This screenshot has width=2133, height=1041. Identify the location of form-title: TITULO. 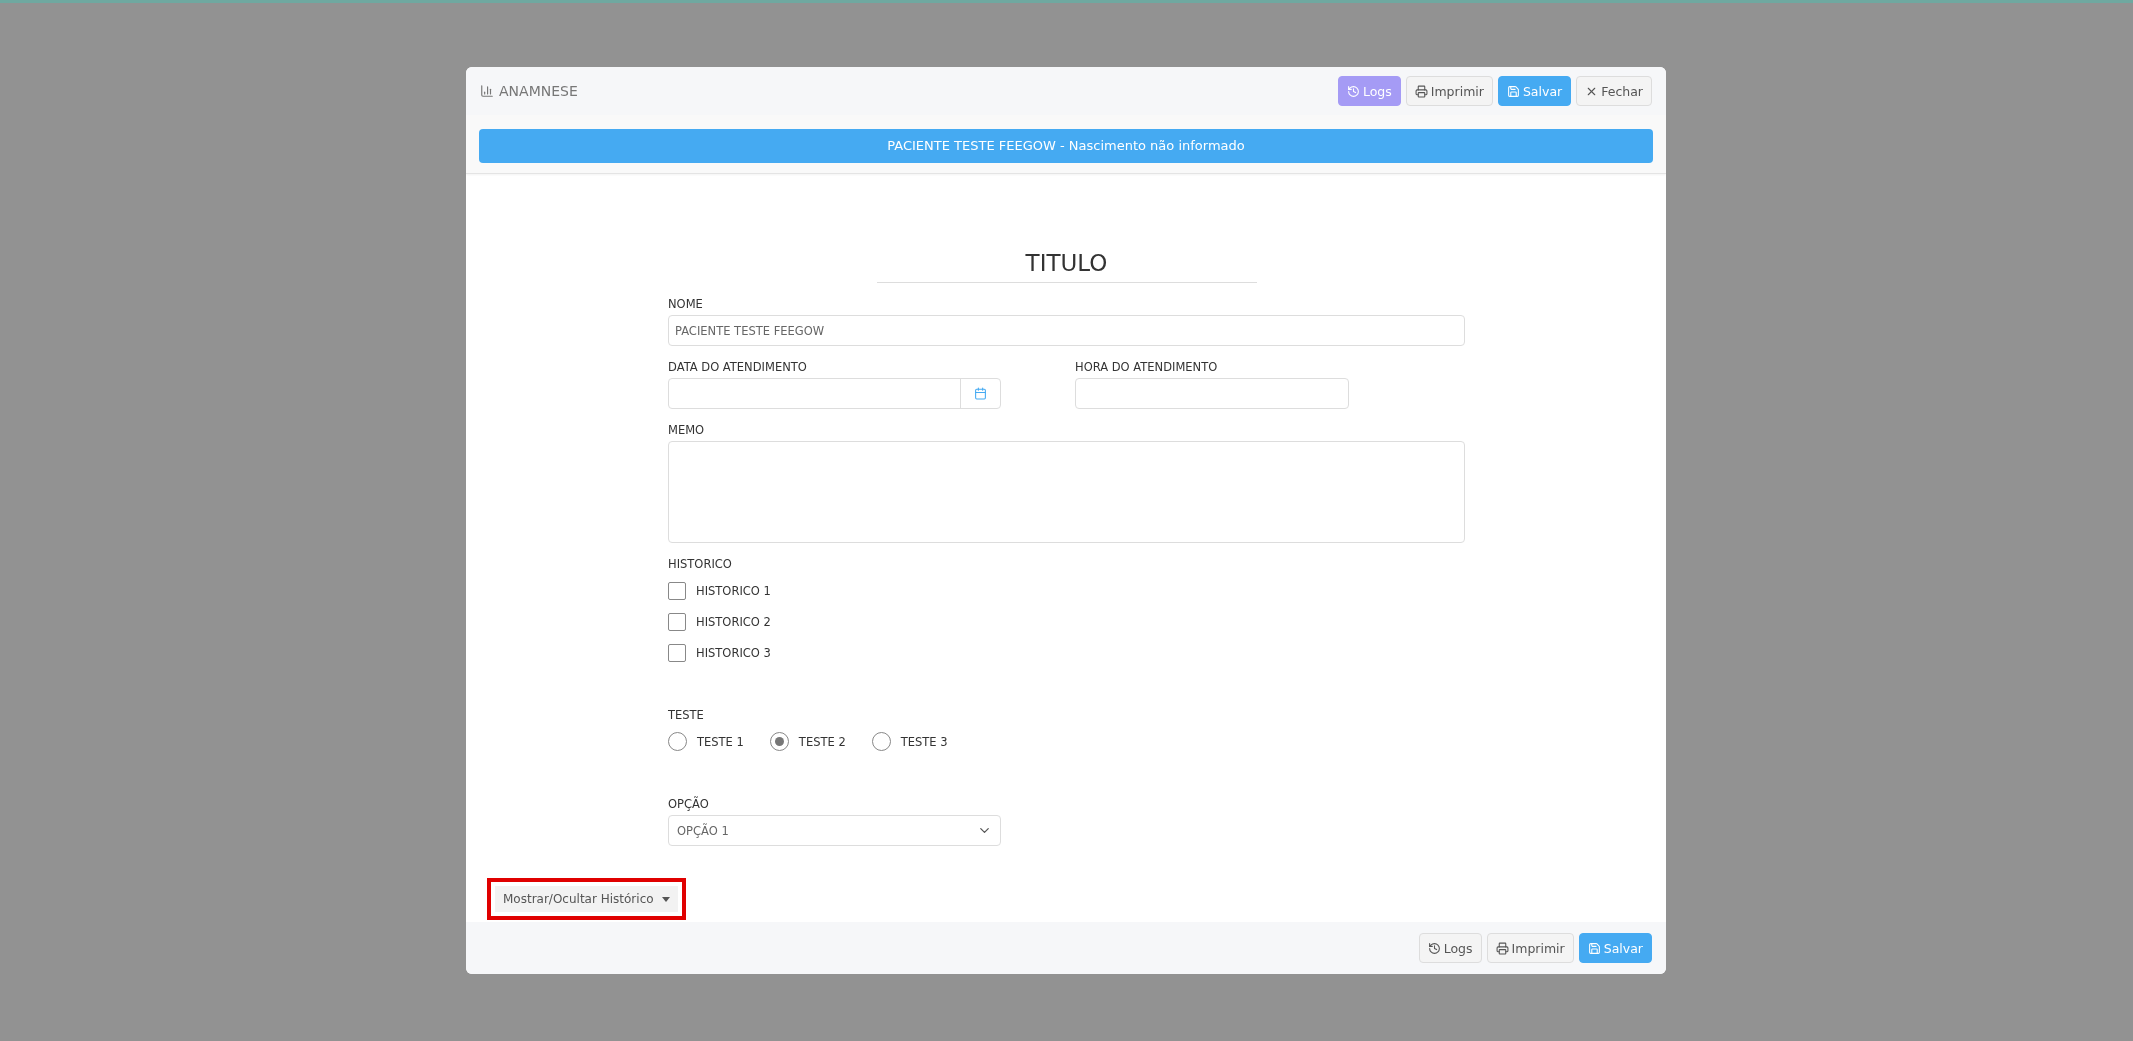
(1066, 266).